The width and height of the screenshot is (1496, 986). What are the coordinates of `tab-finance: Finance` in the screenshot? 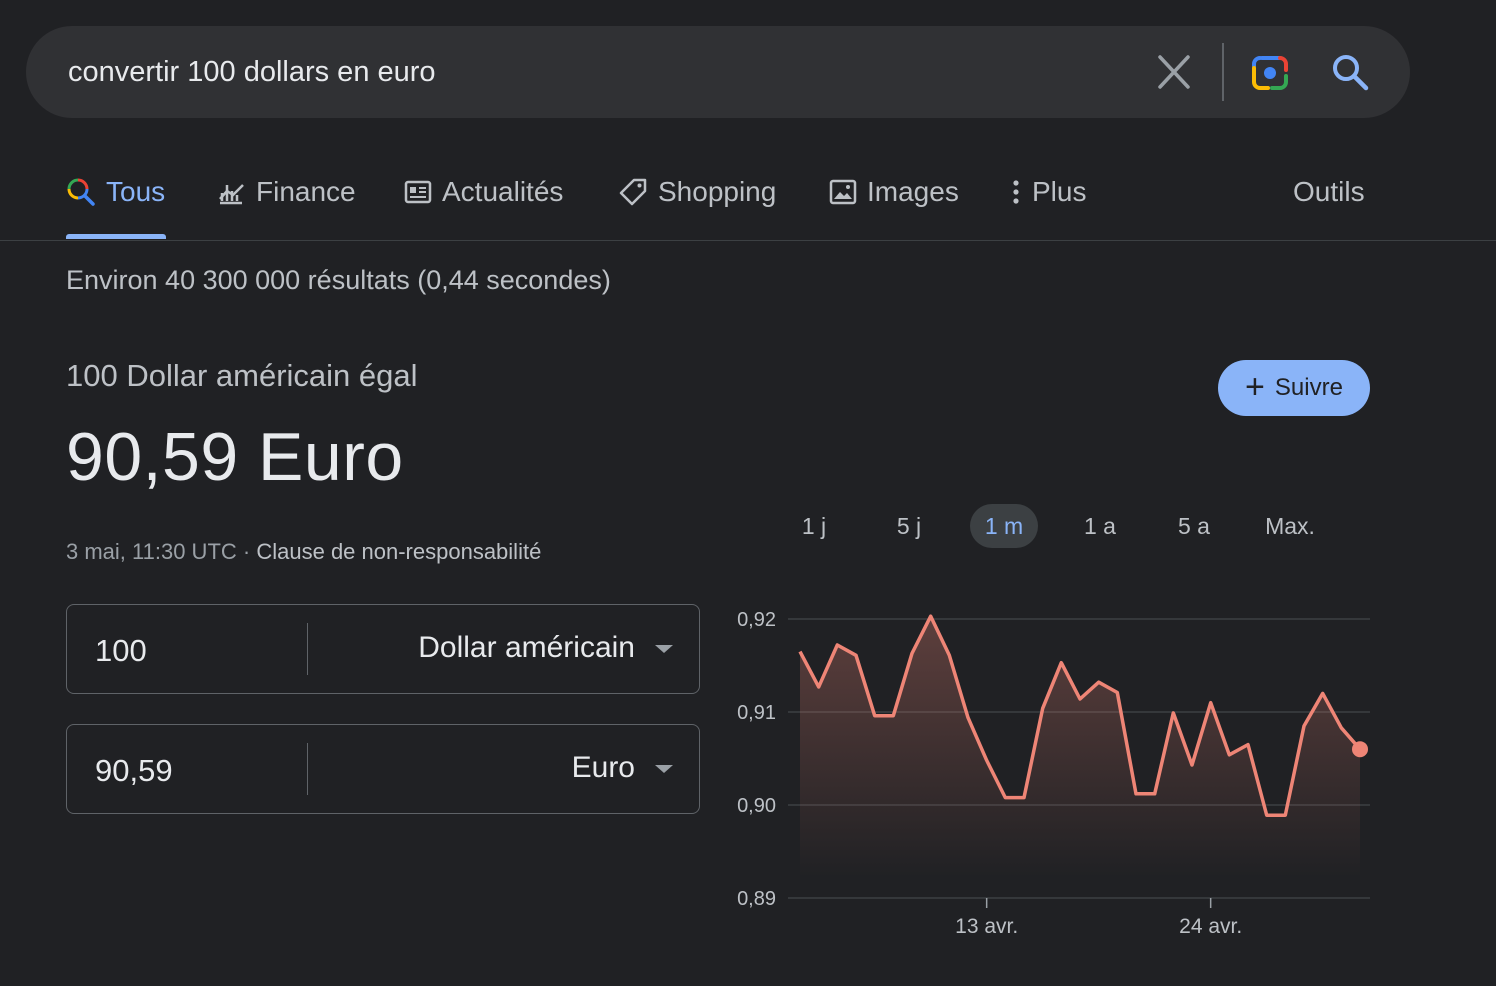 It's located at (286, 192).